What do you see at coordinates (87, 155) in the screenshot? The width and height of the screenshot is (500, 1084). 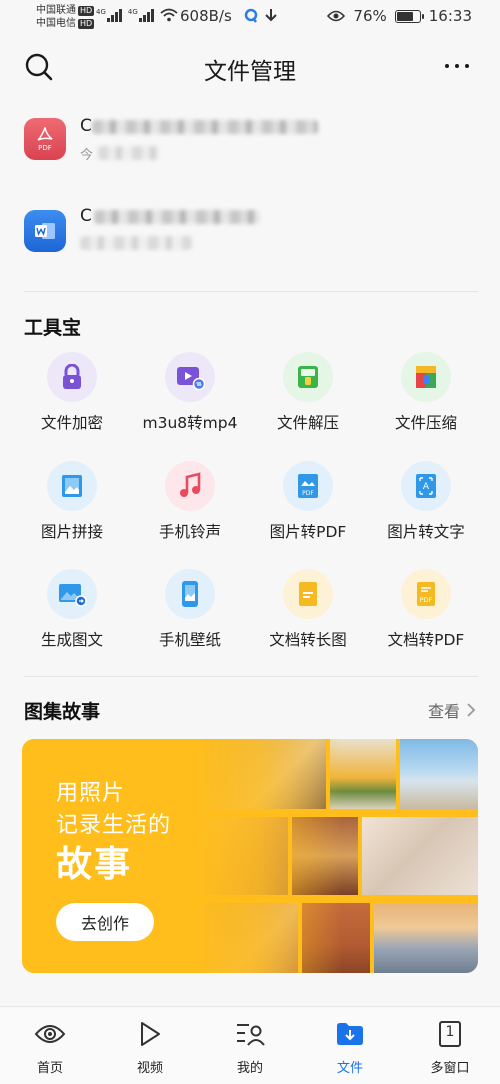 I see `file-meta: 今` at bounding box center [87, 155].